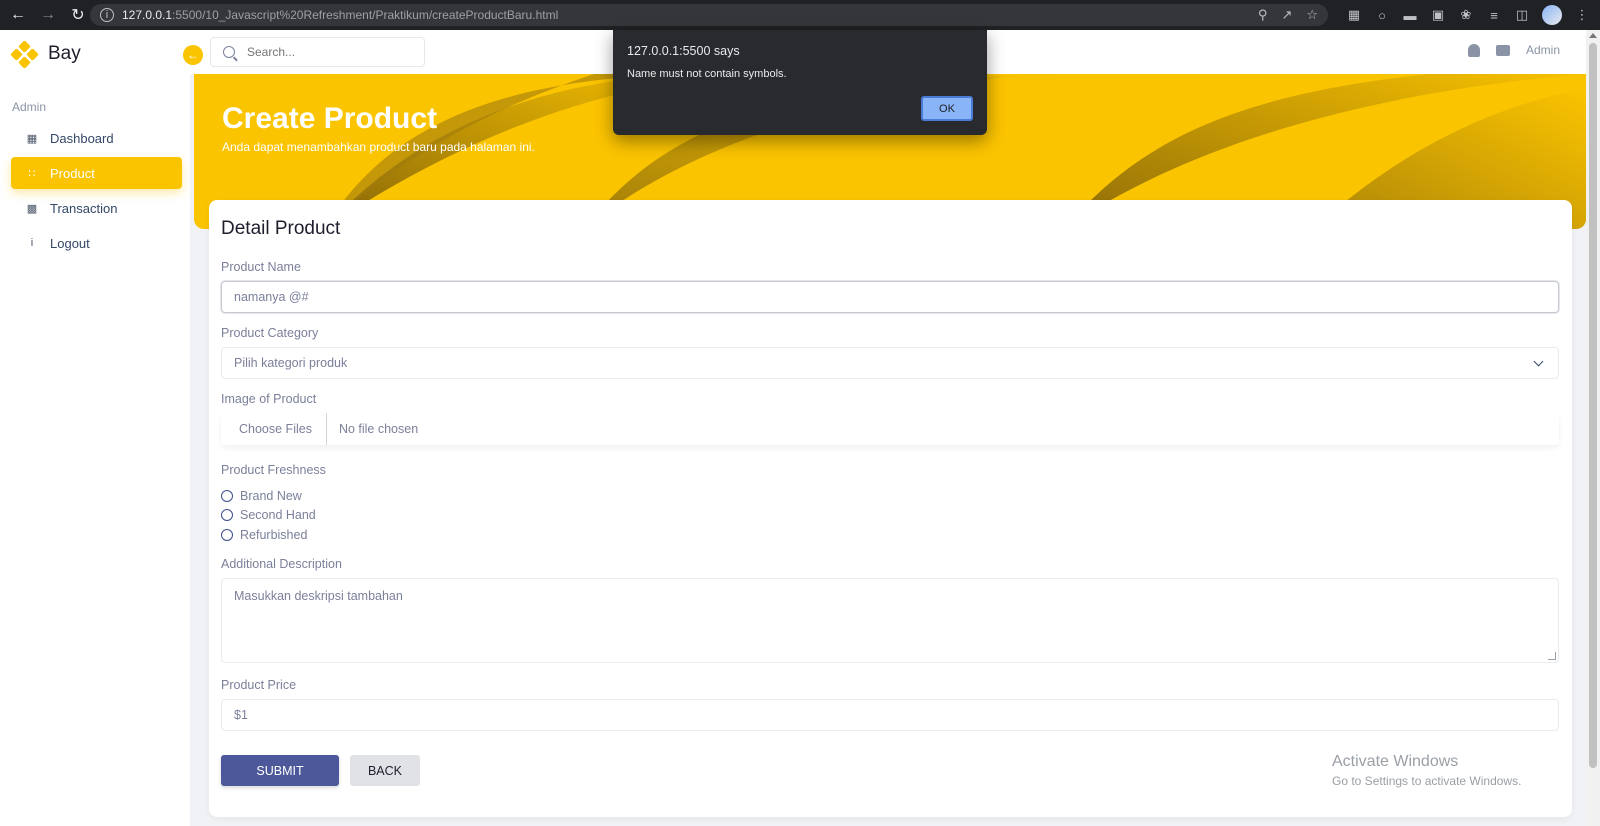 This screenshot has height=826, width=1600. I want to click on brand-logo-icon, so click(24, 54).